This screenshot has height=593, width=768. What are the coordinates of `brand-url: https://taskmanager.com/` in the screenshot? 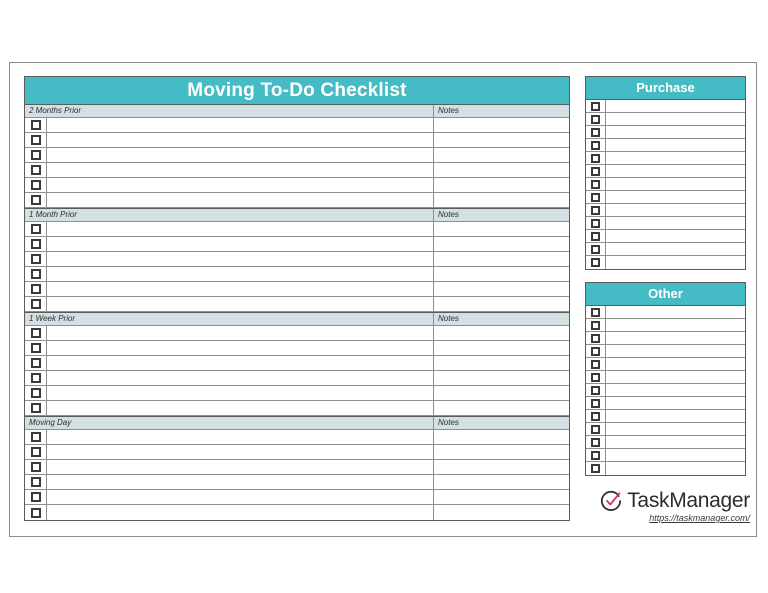 It's located at (699, 518).